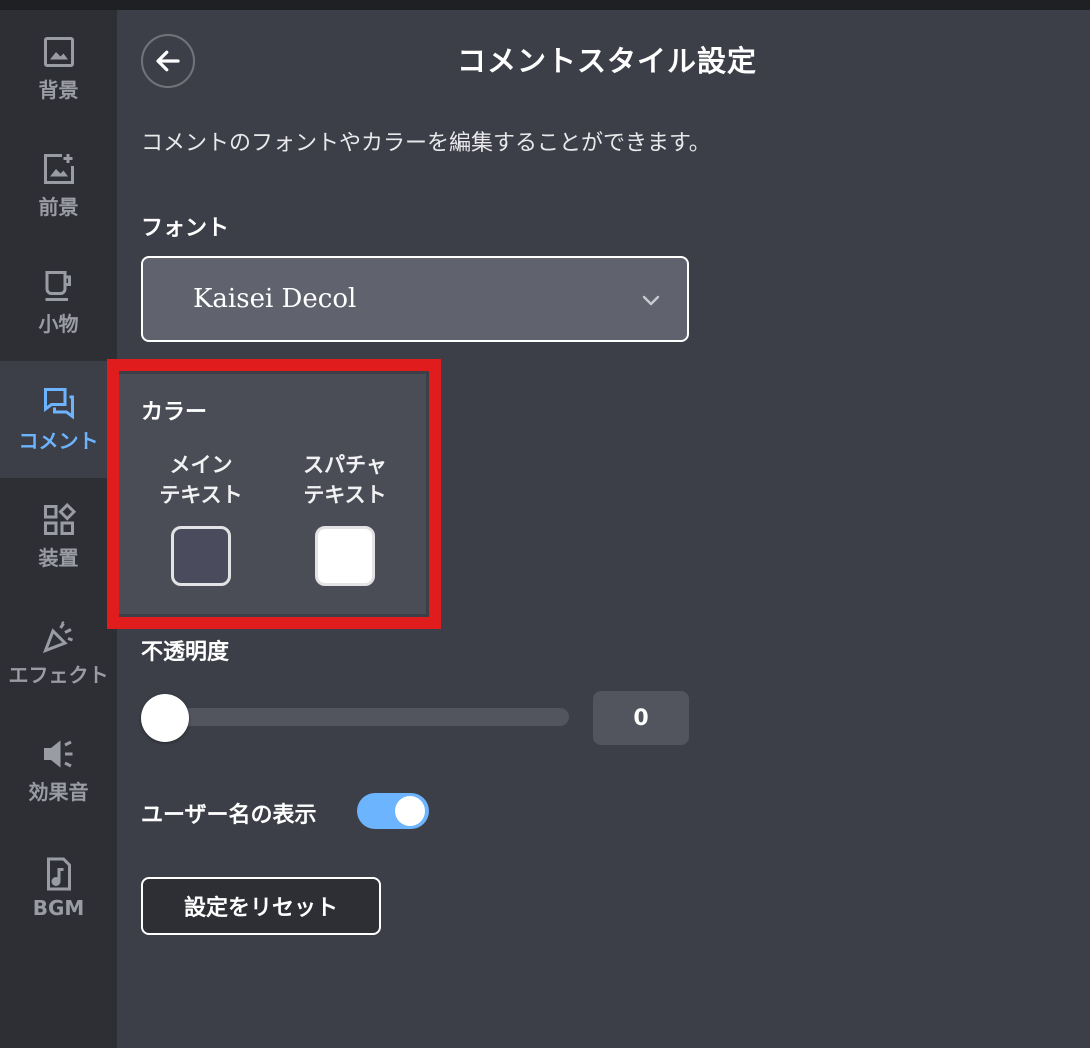  I want to click on font-select-value: Kaisei Decol, so click(275, 299).